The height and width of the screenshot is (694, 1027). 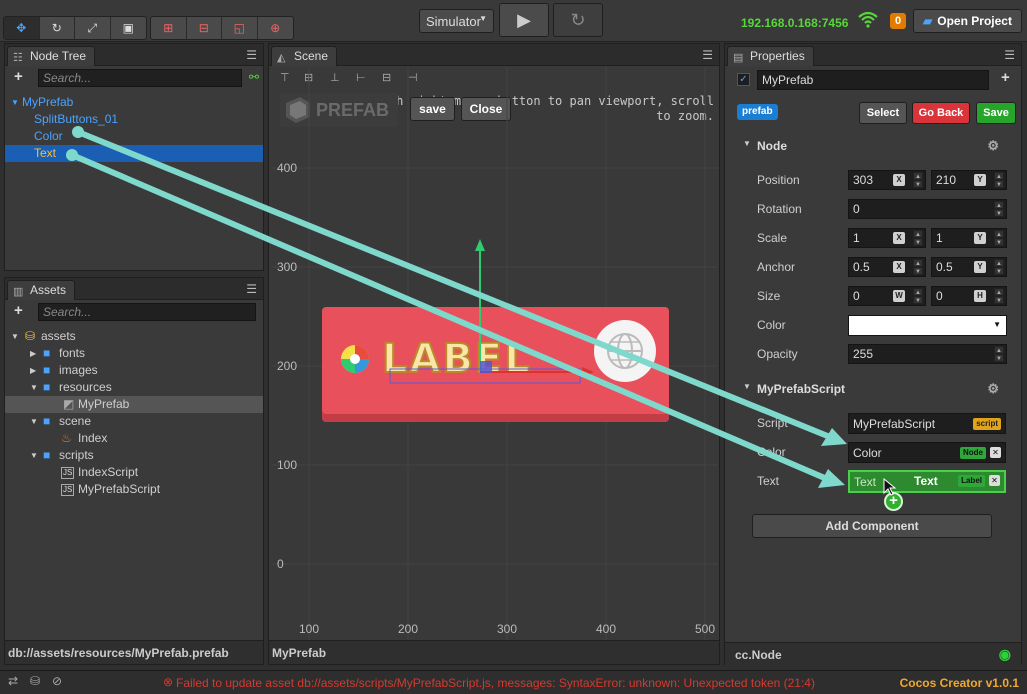 What do you see at coordinates (927, 325) in the screenshot?
I see `color-picker: ▼` at bounding box center [927, 325].